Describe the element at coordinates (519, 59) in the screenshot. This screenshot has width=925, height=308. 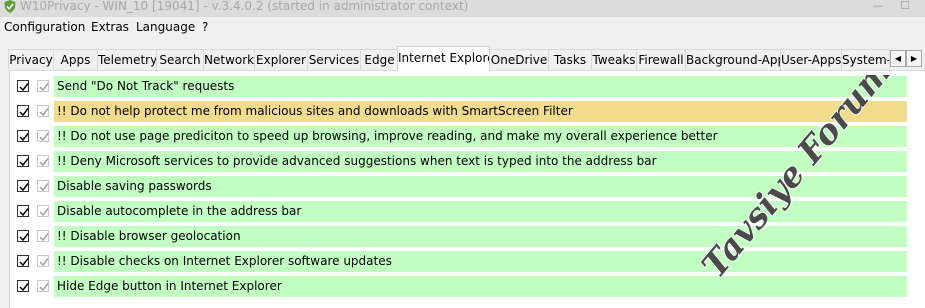
I see `tab-onedrive: OneDrive` at that location.